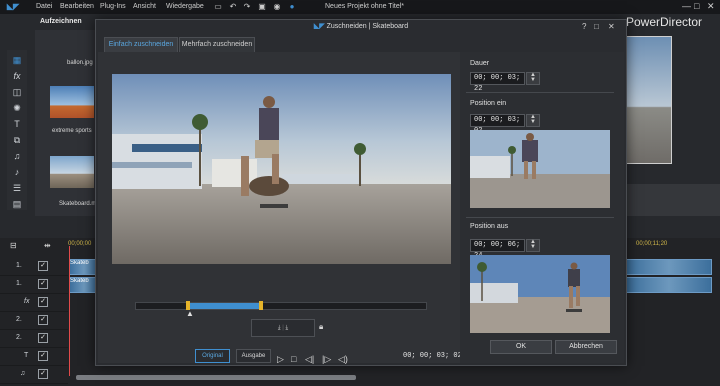 The height and width of the screenshot is (386, 720). I want to click on particle-icon: ✺, so click(17, 108).